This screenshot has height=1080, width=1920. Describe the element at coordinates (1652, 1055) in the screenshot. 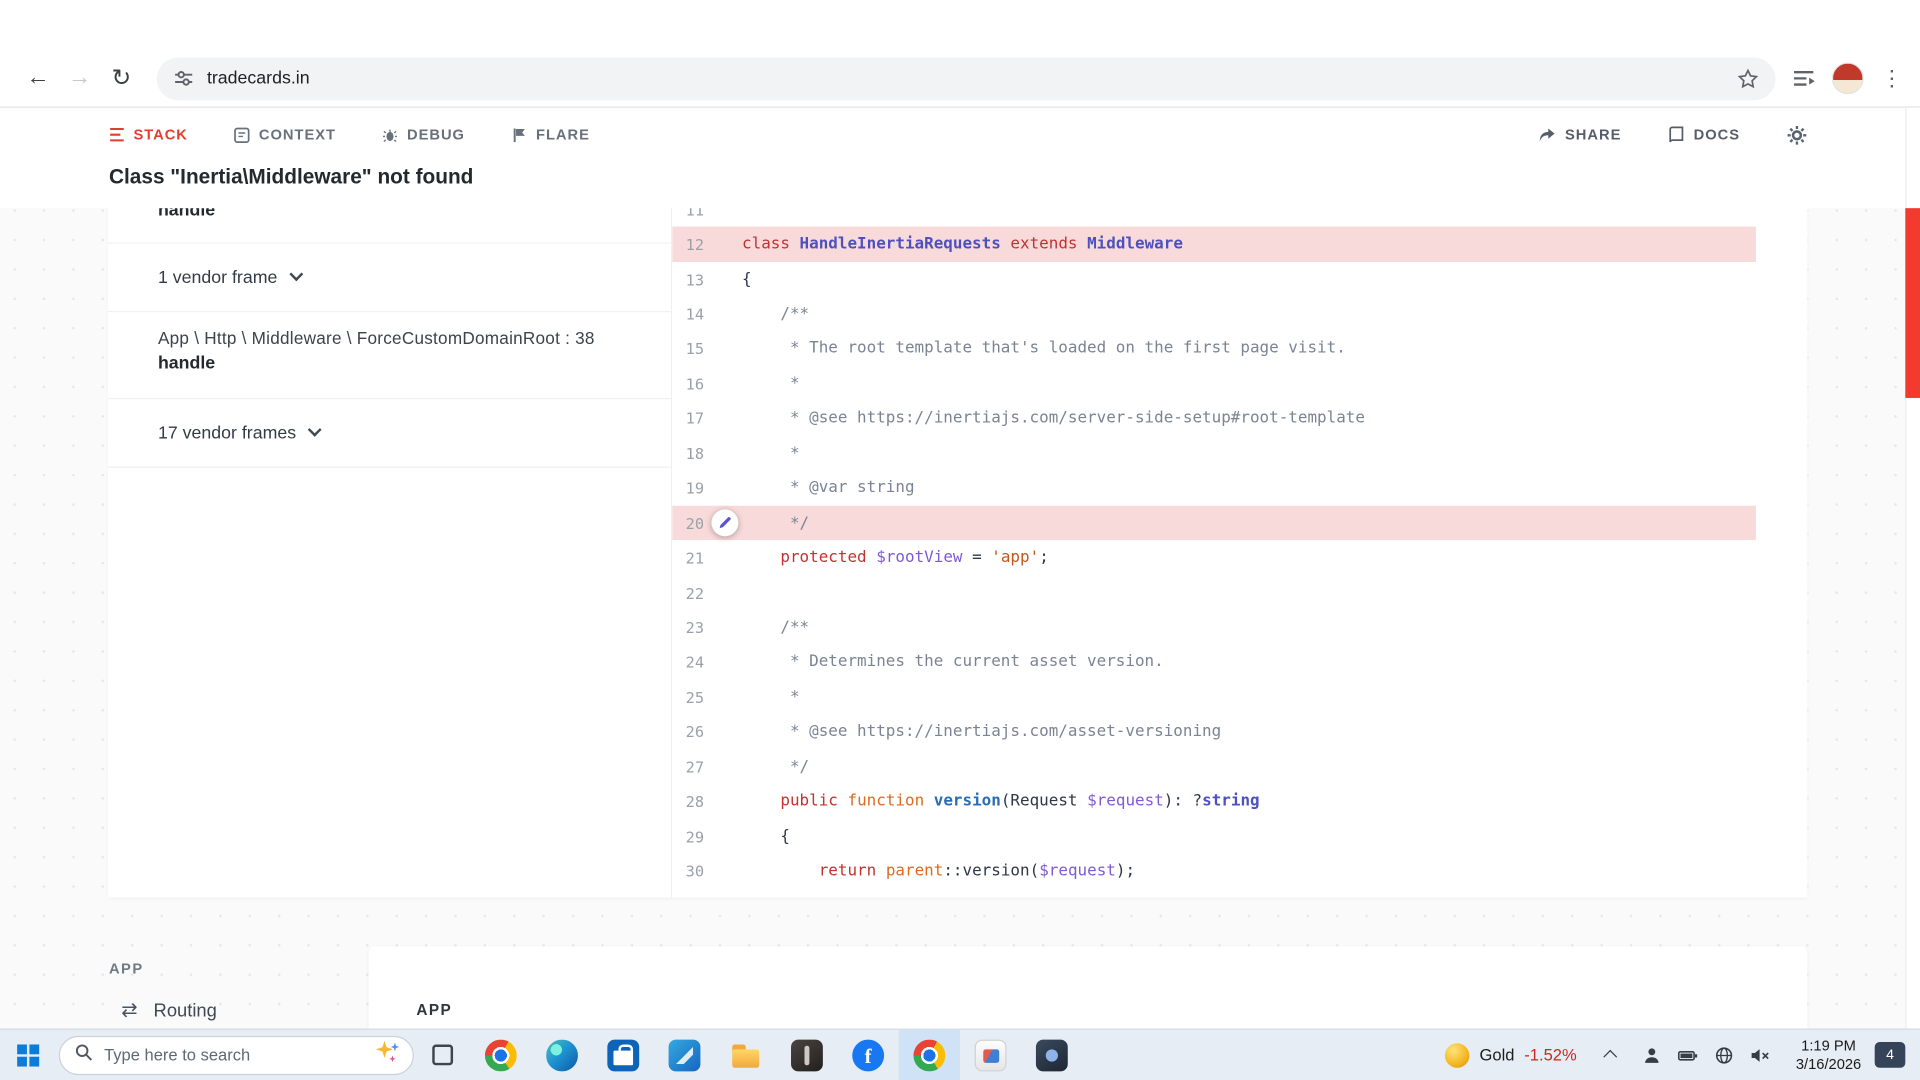

I see `people-icon` at that location.